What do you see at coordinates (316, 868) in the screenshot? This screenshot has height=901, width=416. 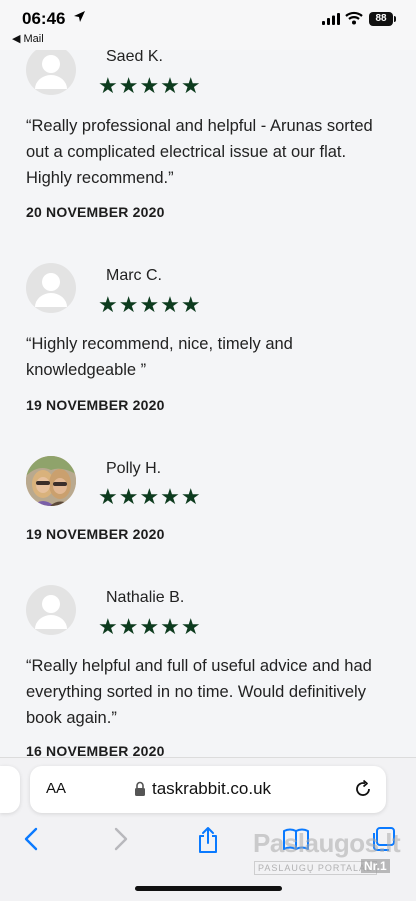 I see `watermark-subtitle: PASLAUGŲ PORTALAS` at bounding box center [316, 868].